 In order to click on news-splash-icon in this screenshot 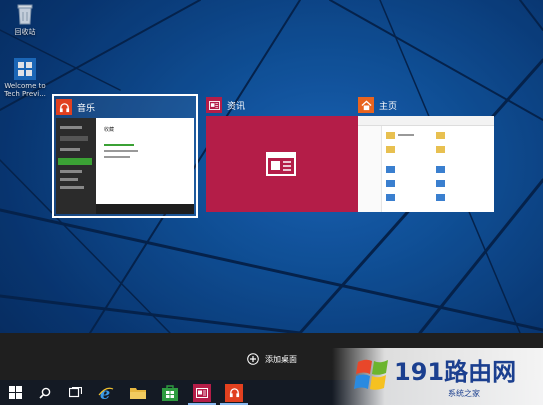, I will do `click(281, 164)`.